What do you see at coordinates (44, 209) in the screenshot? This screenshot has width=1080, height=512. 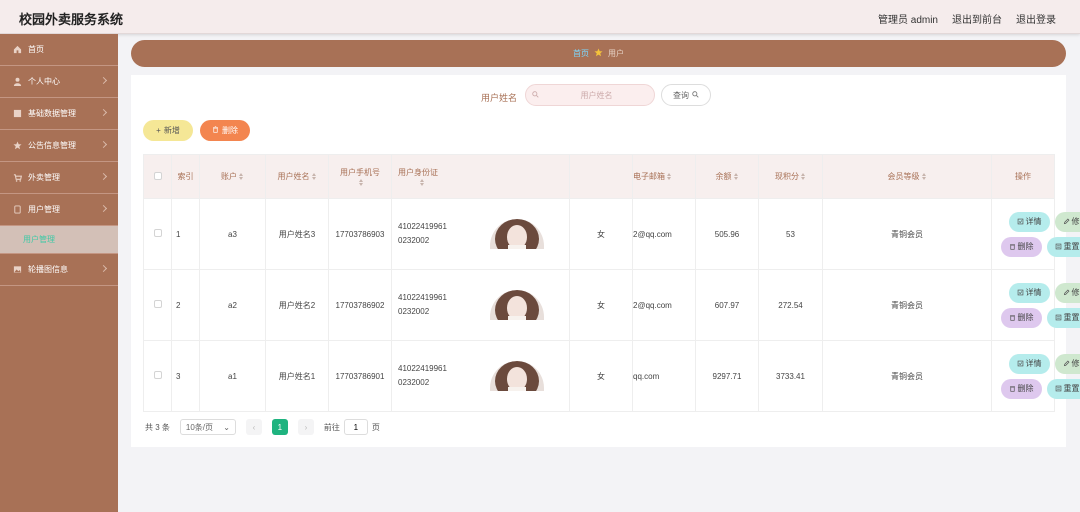 I see `sidebar-item-label: 用户管理` at bounding box center [44, 209].